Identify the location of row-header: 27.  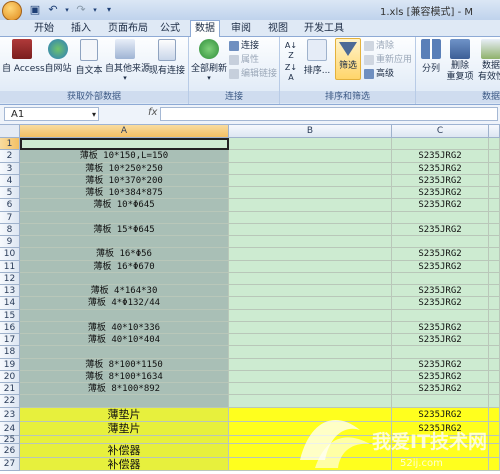
(10, 464).